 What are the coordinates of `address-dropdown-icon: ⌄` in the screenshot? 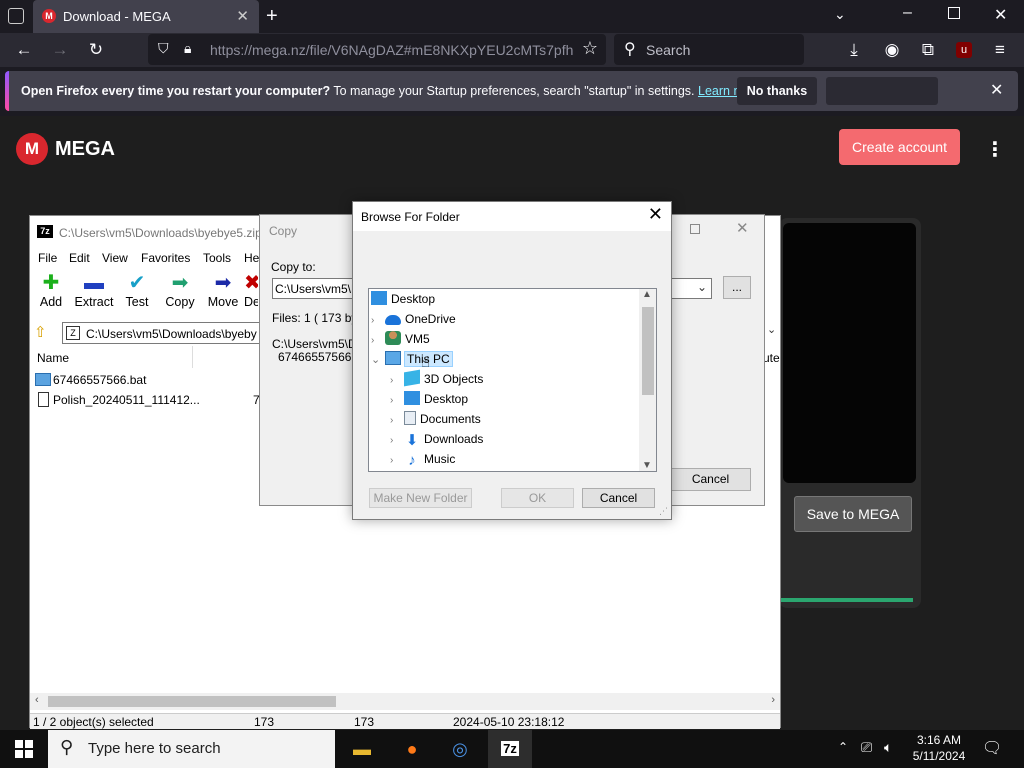 It's located at (771, 329).